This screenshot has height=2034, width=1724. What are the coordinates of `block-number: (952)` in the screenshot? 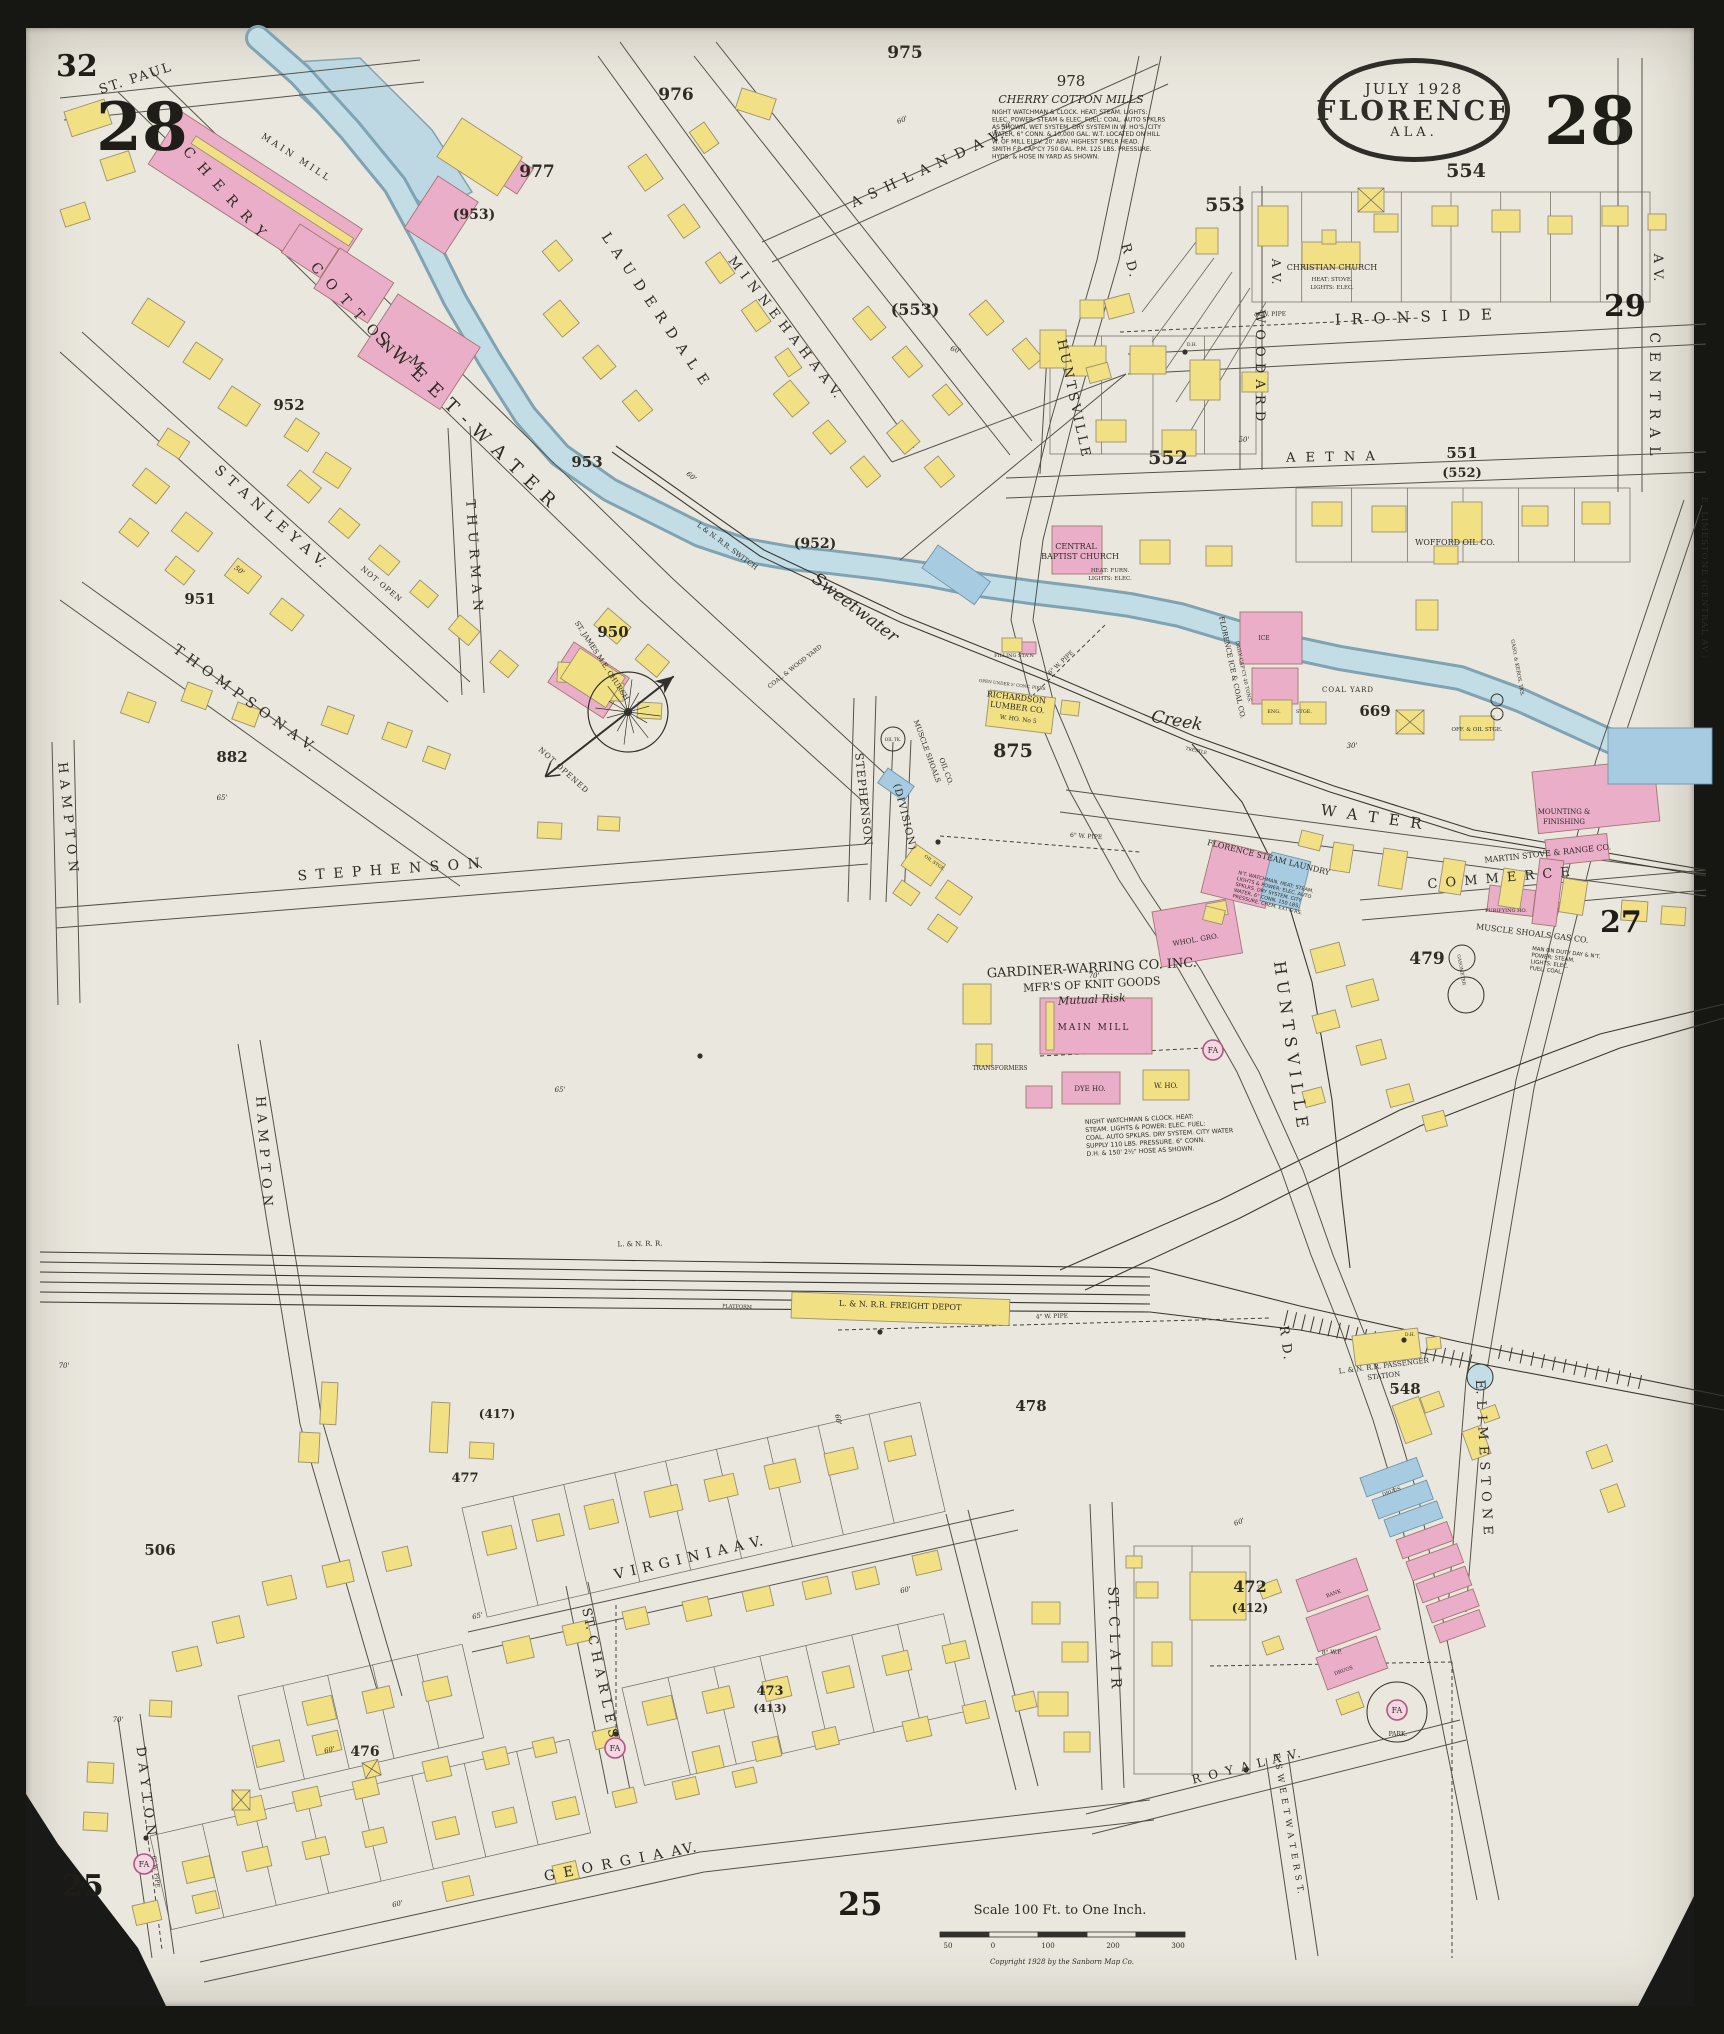 It's located at (815, 544).